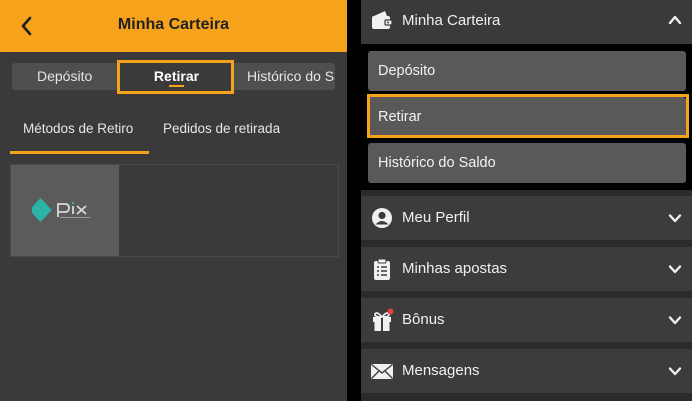 The image size is (692, 401). Describe the element at coordinates (437, 163) in the screenshot. I see `menu-item-label: Histórico do Saldo` at that location.